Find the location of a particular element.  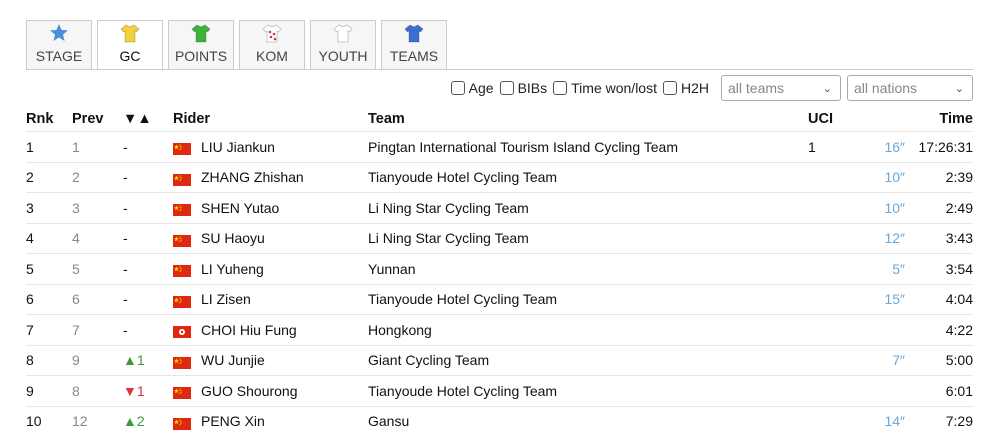

rider-name-link: SHEN Yutao is located at coordinates (240, 208).